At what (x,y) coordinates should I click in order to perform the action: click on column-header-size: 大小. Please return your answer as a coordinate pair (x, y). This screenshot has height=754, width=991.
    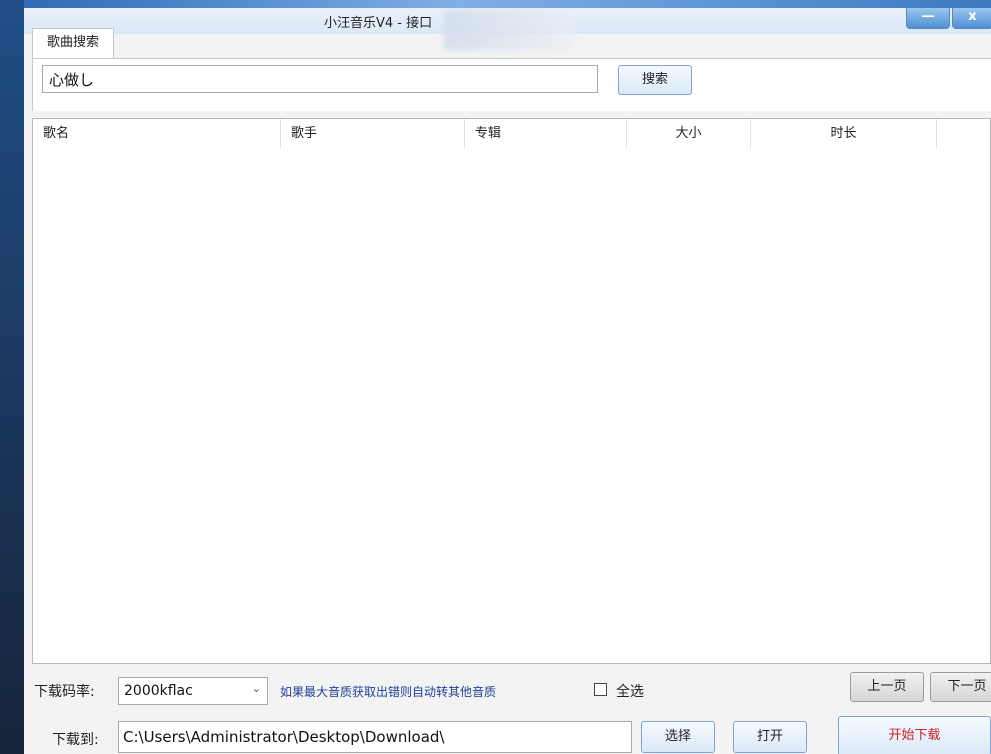
    Looking at the image, I should click on (689, 134).